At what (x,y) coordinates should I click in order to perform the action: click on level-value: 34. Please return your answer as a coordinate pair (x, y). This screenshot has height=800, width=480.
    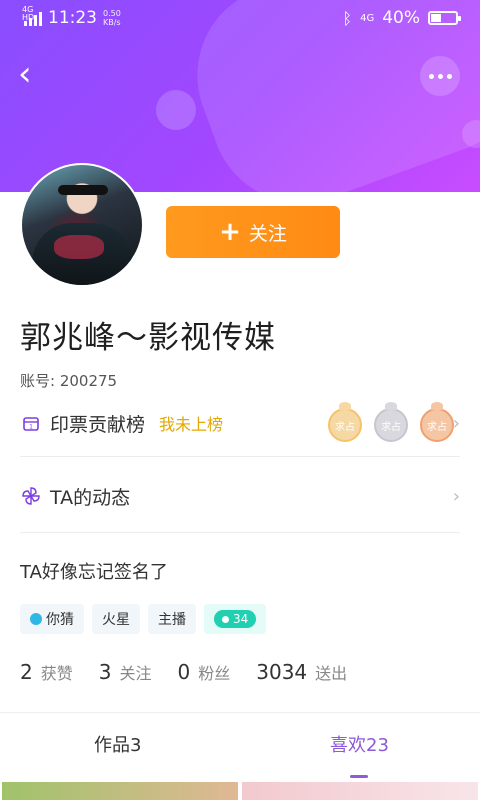
    Looking at the image, I should click on (241, 619).